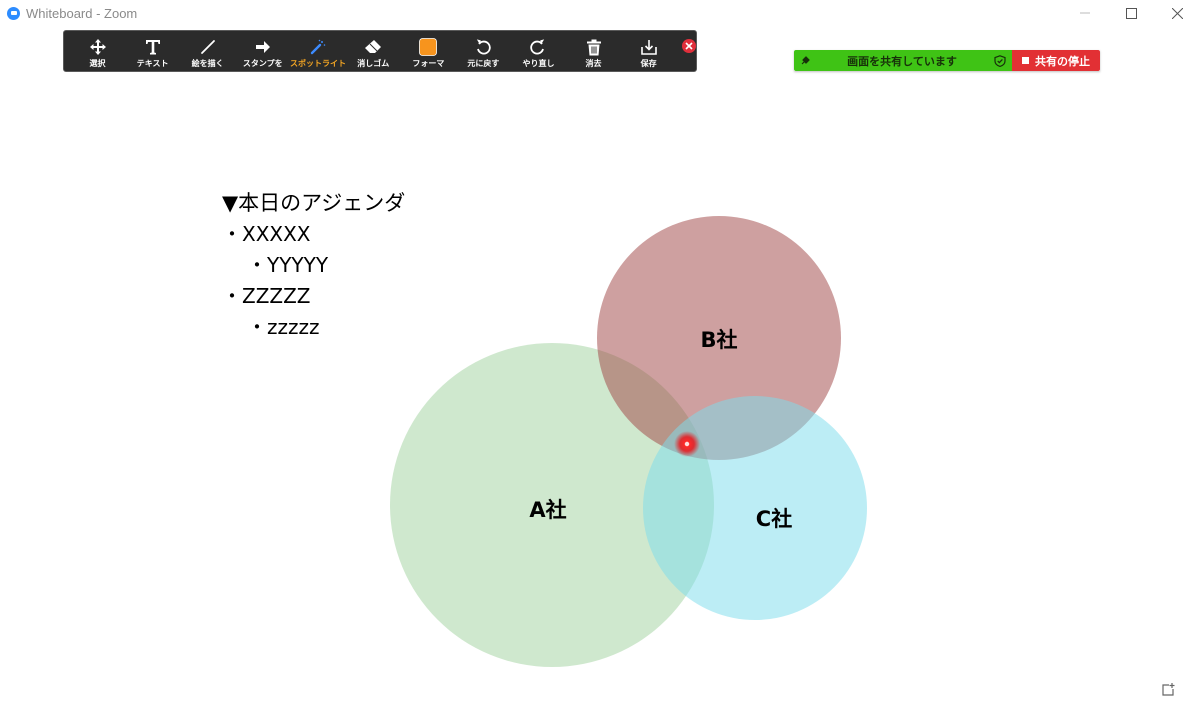  I want to click on spotlight-pointer-core, so click(687, 444).